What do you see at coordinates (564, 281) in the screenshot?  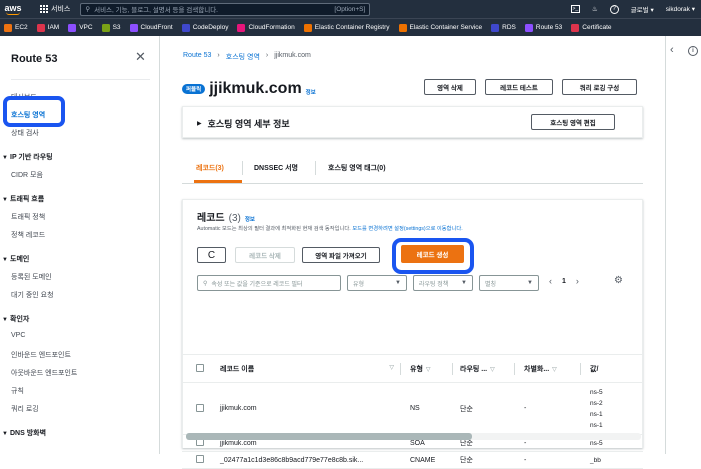 I see `page-number: 1` at bounding box center [564, 281].